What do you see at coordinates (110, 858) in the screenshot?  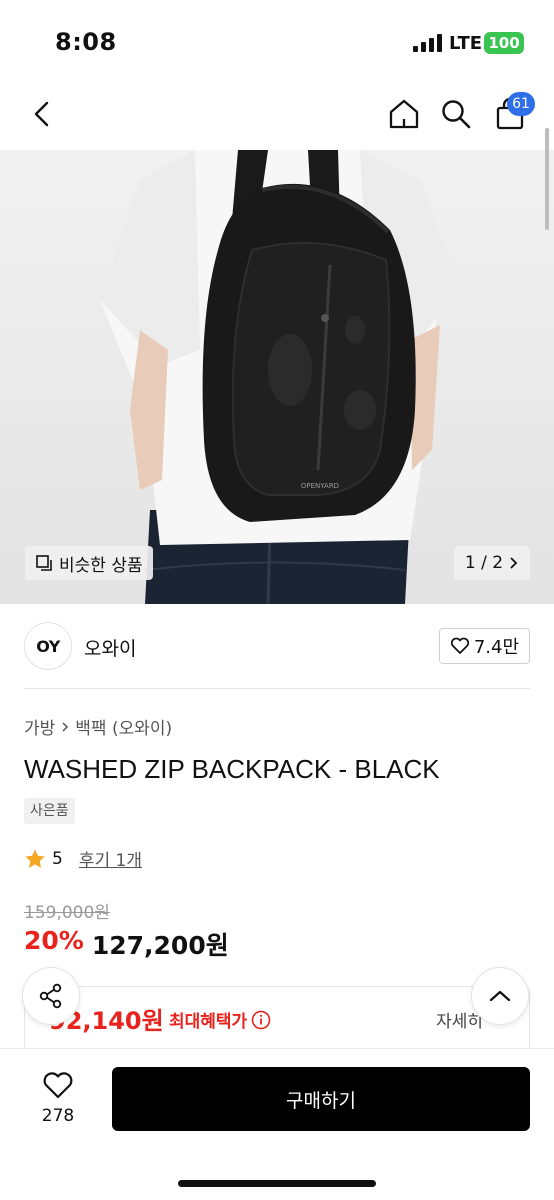 I see `review-link: 후기 1개` at bounding box center [110, 858].